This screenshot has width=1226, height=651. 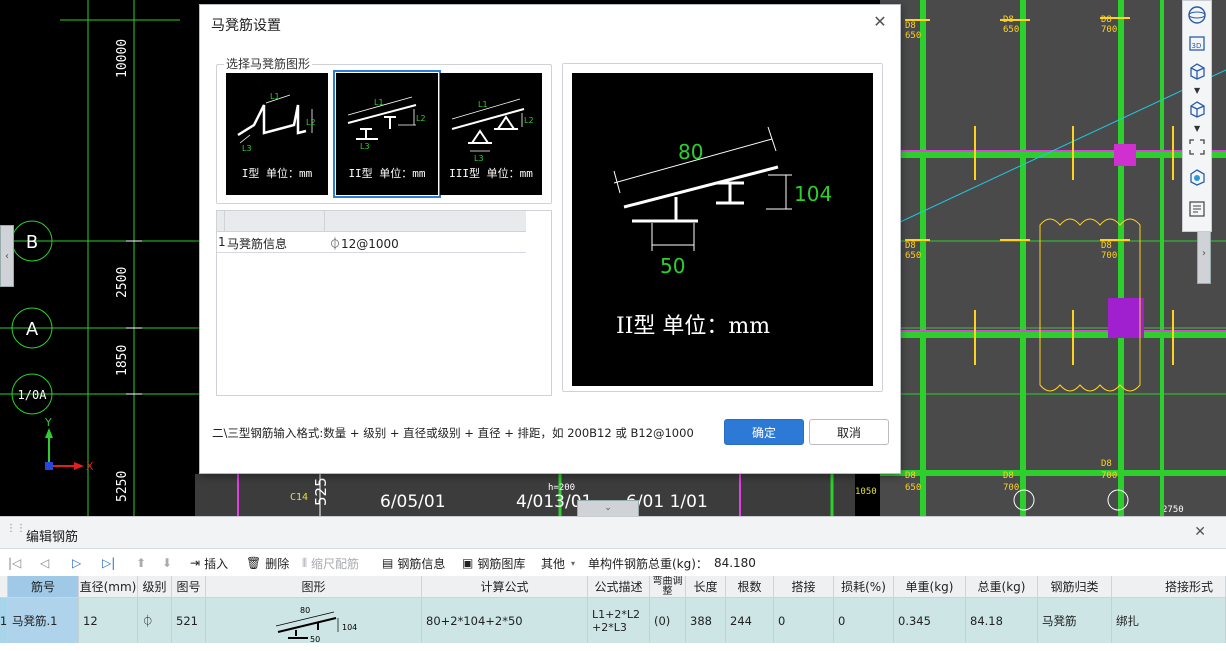 I want to click on cancel-button: 取消, so click(x=849, y=432).